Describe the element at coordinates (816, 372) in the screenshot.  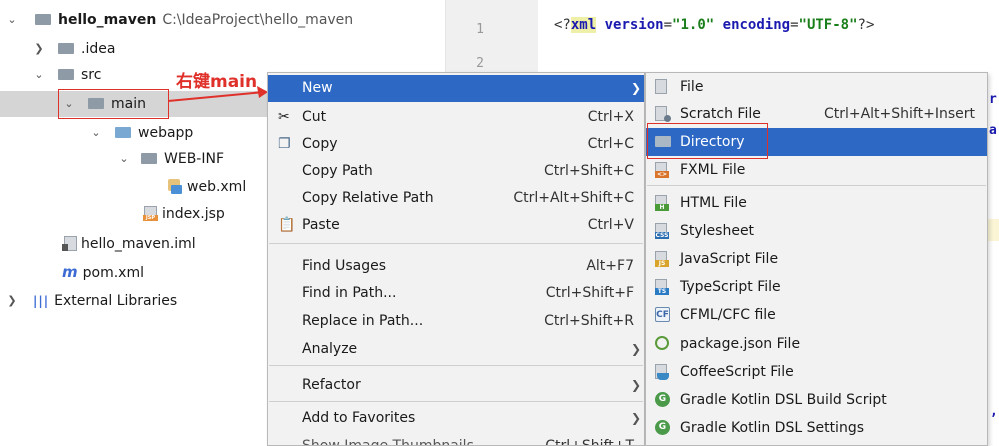
I see `submenu-item-coffeescript-file: CoffeeScript File` at that location.